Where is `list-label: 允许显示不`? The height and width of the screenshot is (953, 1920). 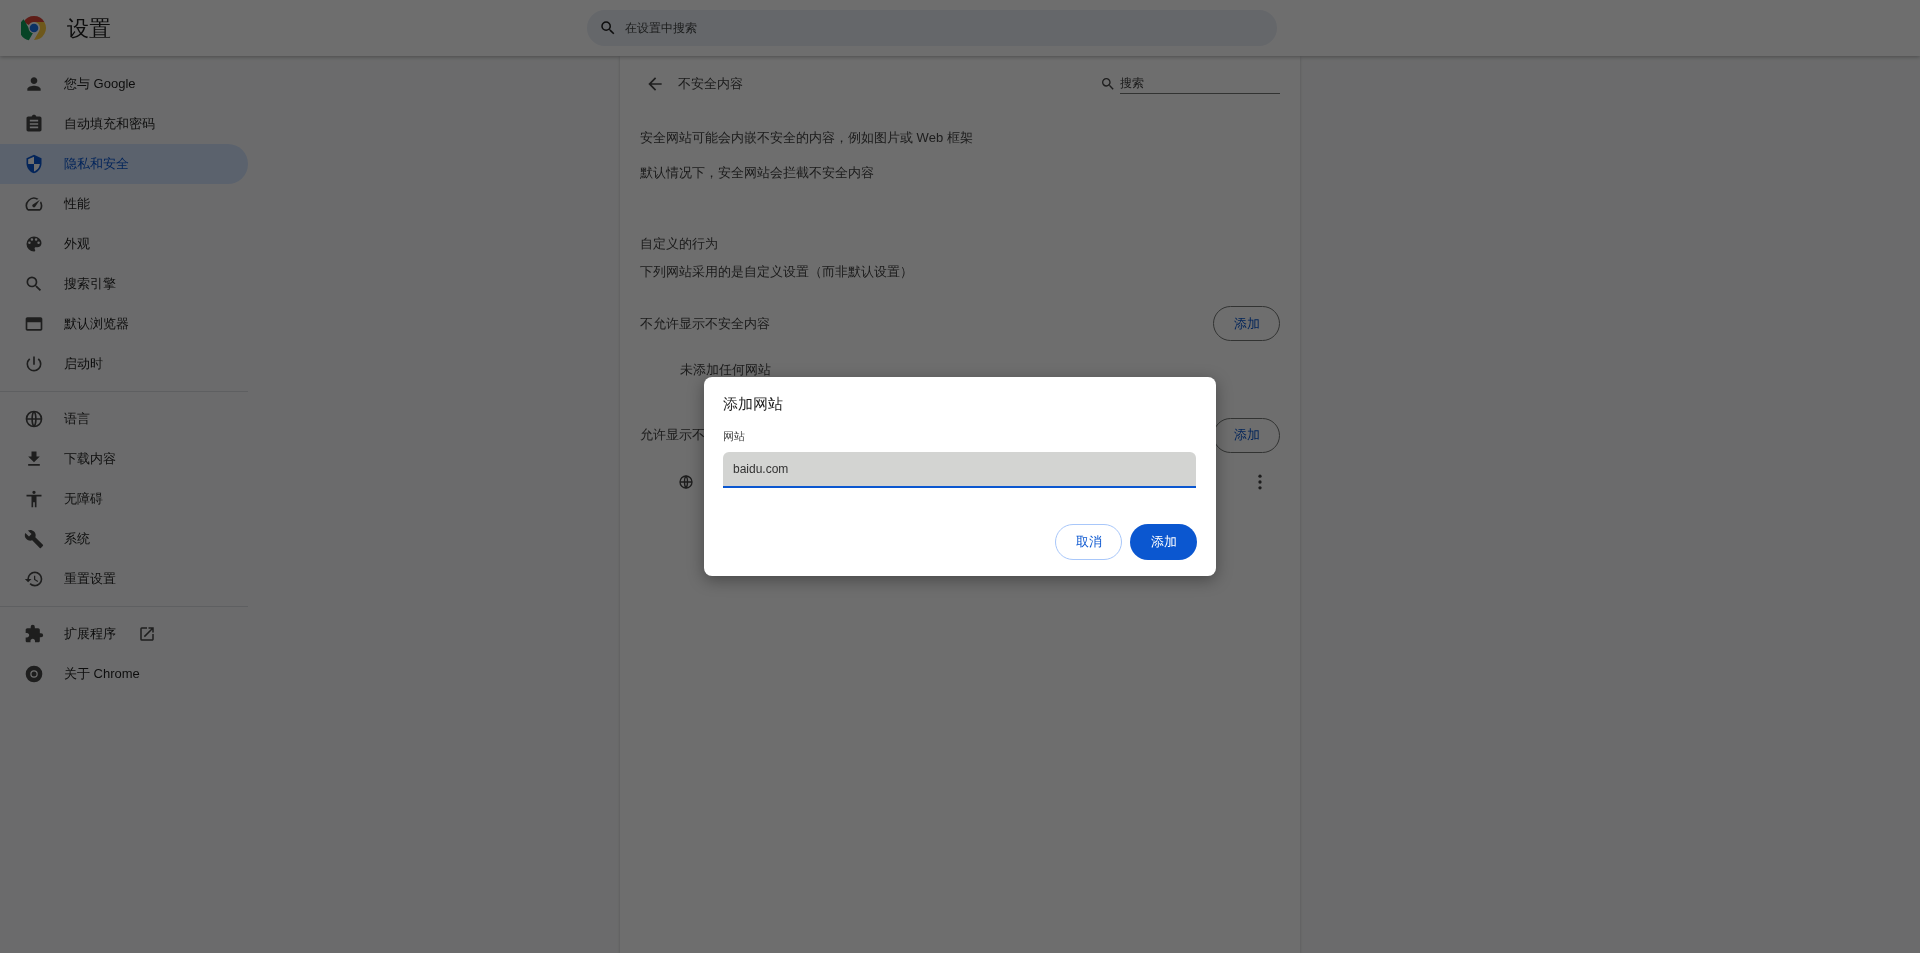 list-label: 允许显示不 is located at coordinates (672, 435).